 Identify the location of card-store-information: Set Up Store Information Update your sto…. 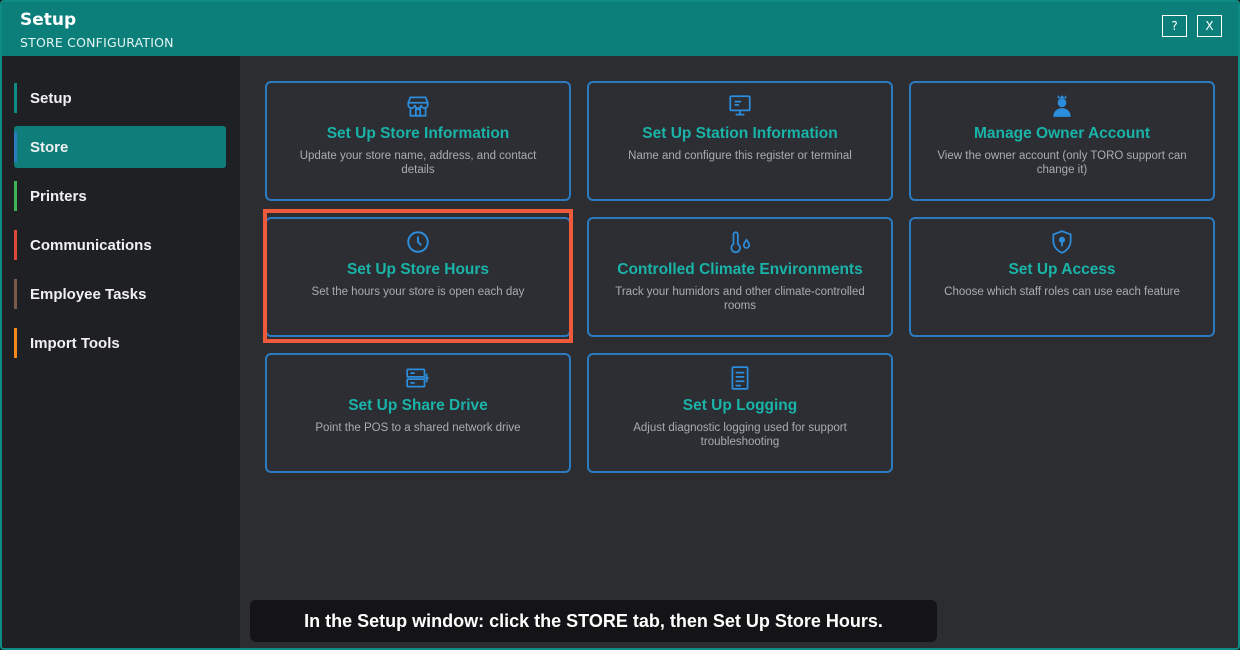
(418, 141).